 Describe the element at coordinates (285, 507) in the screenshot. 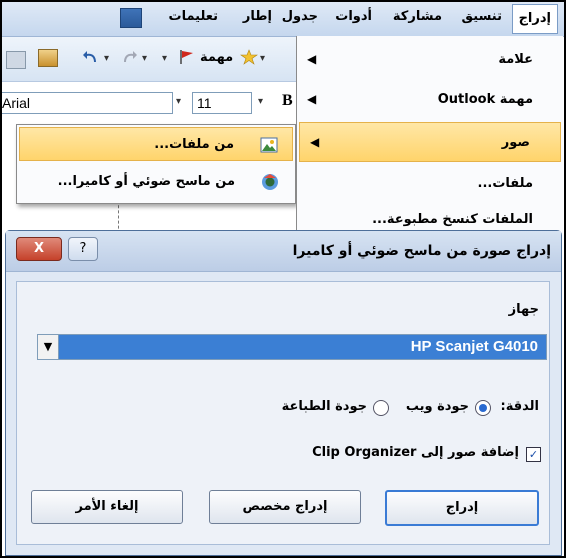

I see `custom-insert-button: إدراج مخصص` at that location.